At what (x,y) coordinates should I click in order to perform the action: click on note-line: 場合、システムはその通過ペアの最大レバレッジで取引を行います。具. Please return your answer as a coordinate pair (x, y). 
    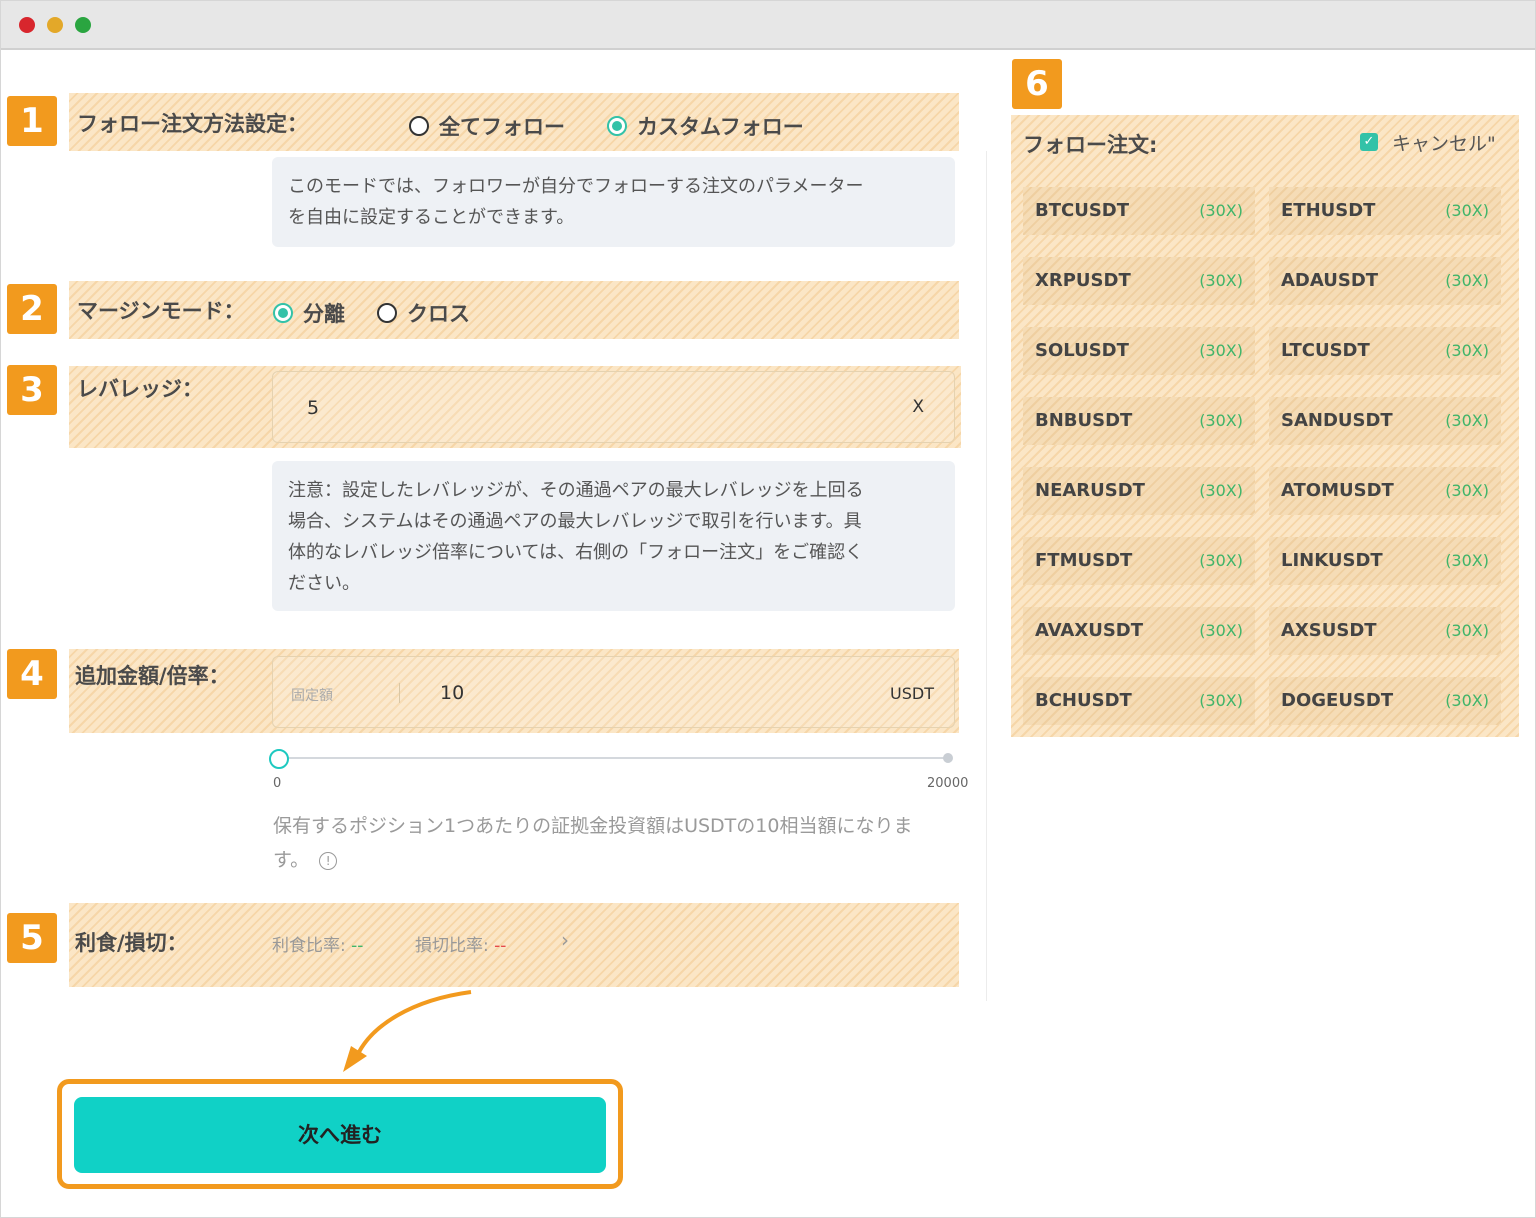
    Looking at the image, I should click on (575, 521).